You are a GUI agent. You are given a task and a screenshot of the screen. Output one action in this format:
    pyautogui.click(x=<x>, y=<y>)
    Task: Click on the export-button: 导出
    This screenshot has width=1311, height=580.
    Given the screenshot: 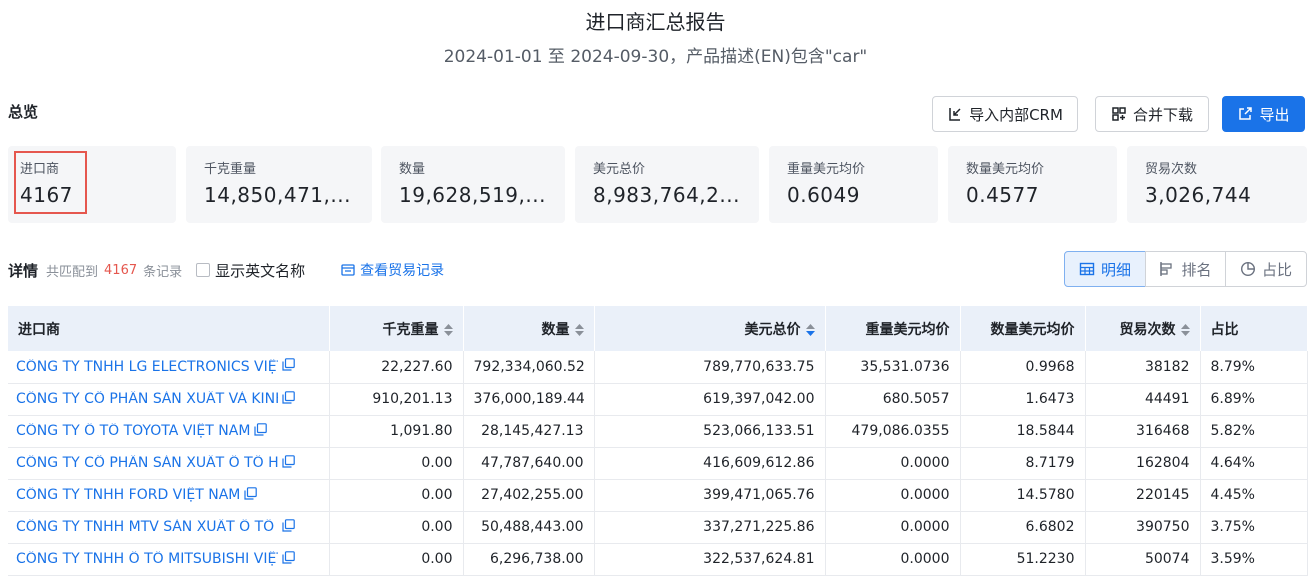 What is the action you would take?
    pyautogui.click(x=1263, y=114)
    